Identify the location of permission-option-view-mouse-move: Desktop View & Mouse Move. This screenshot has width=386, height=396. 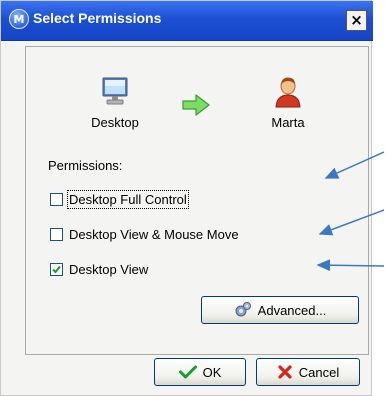
(144, 234).